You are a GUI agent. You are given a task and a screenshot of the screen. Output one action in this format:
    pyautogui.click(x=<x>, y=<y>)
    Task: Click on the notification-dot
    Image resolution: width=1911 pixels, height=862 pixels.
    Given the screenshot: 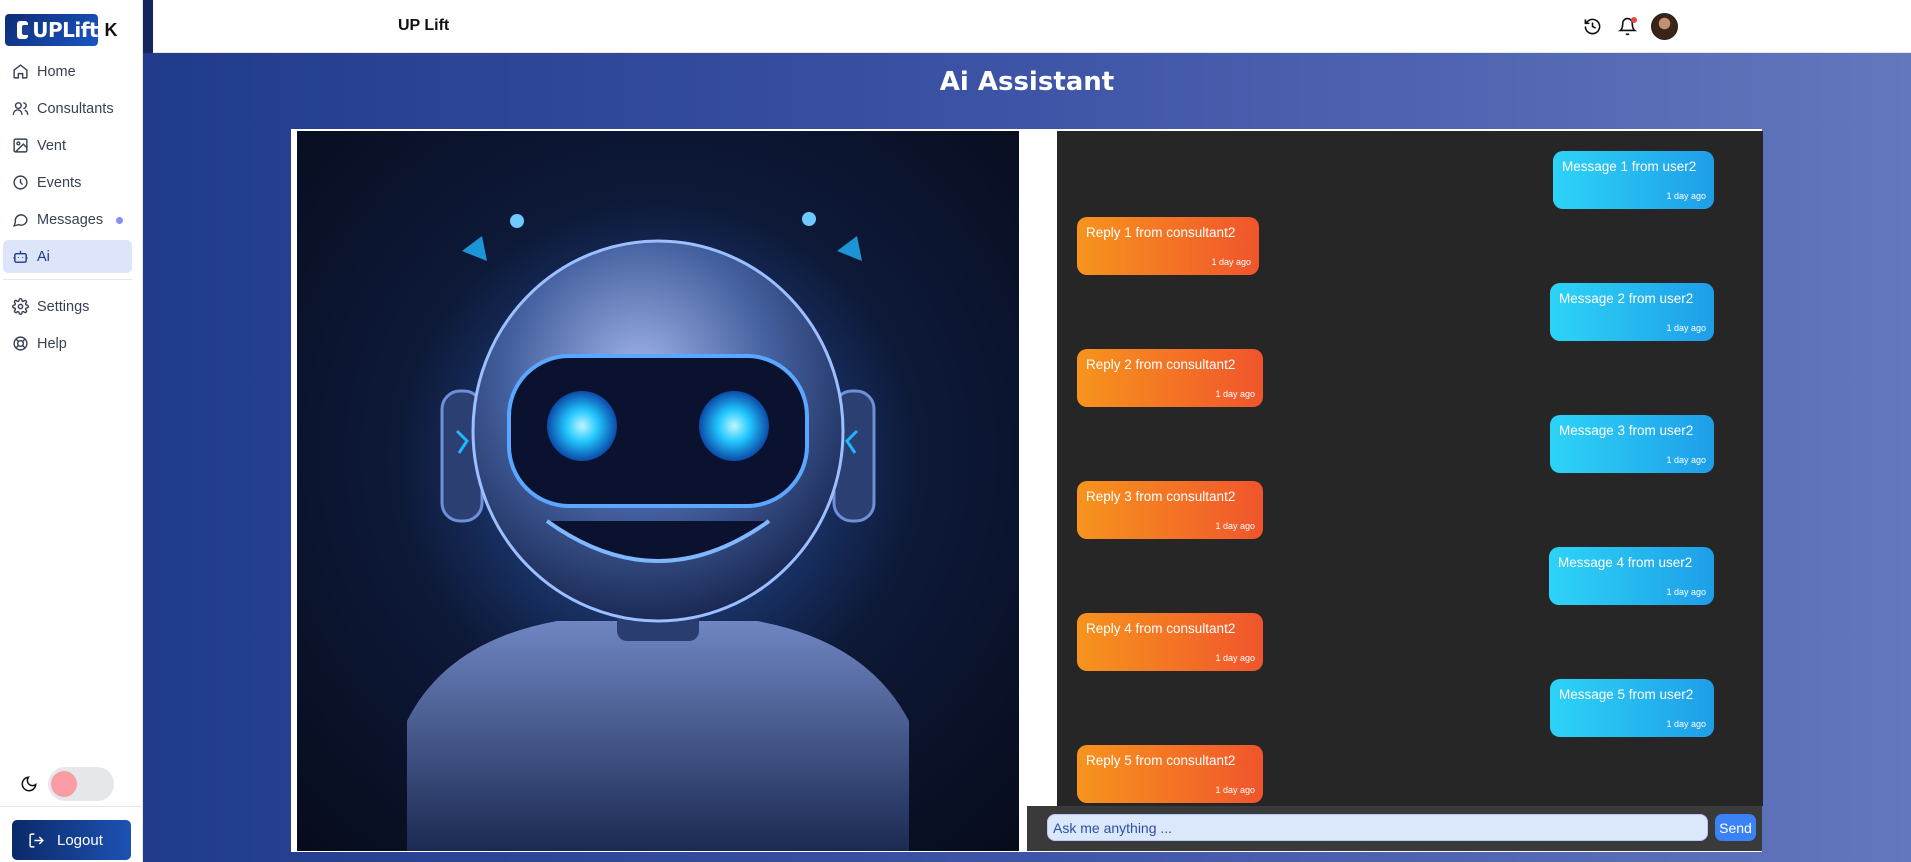 What is the action you would take?
    pyautogui.click(x=1634, y=19)
    